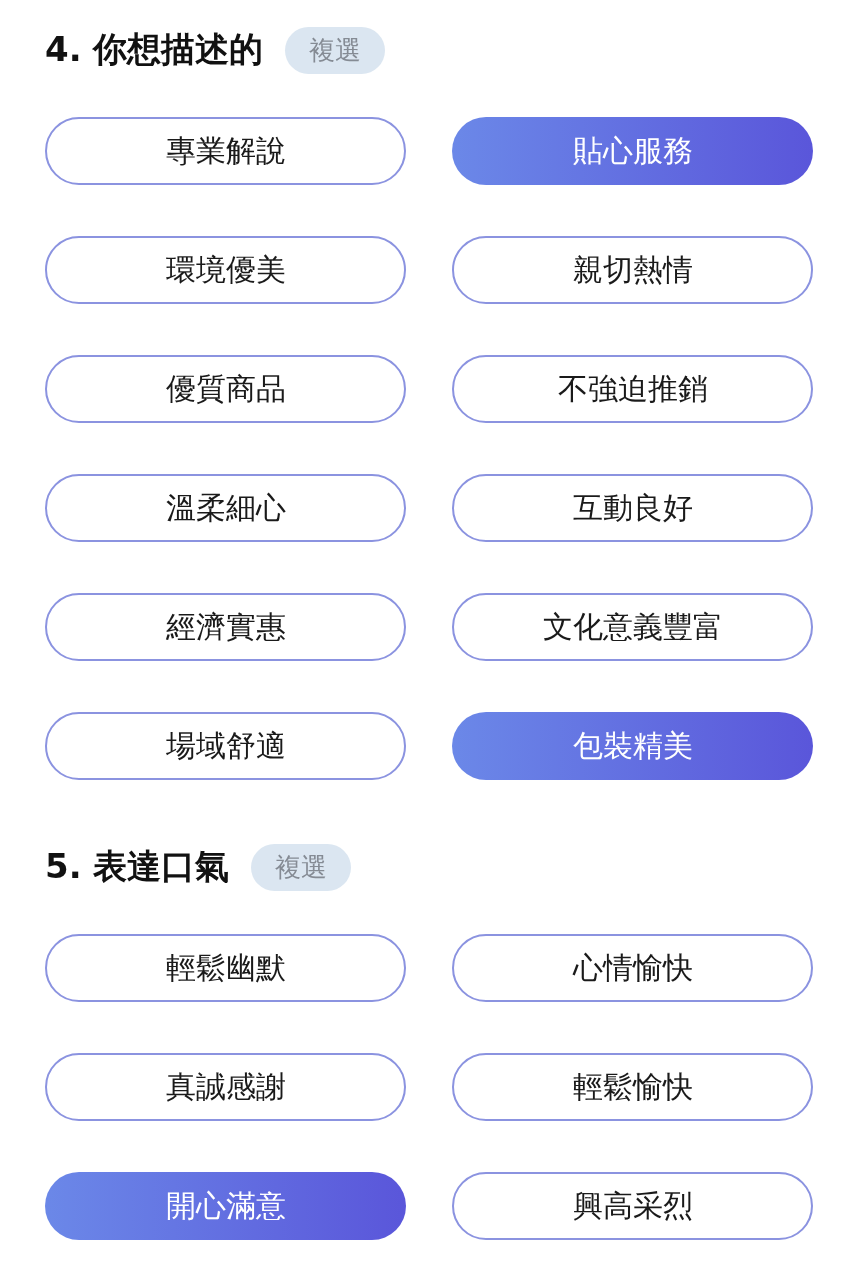 The width and height of the screenshot is (858, 1279). I want to click on option-chip: 興高采烈, so click(632, 1206).